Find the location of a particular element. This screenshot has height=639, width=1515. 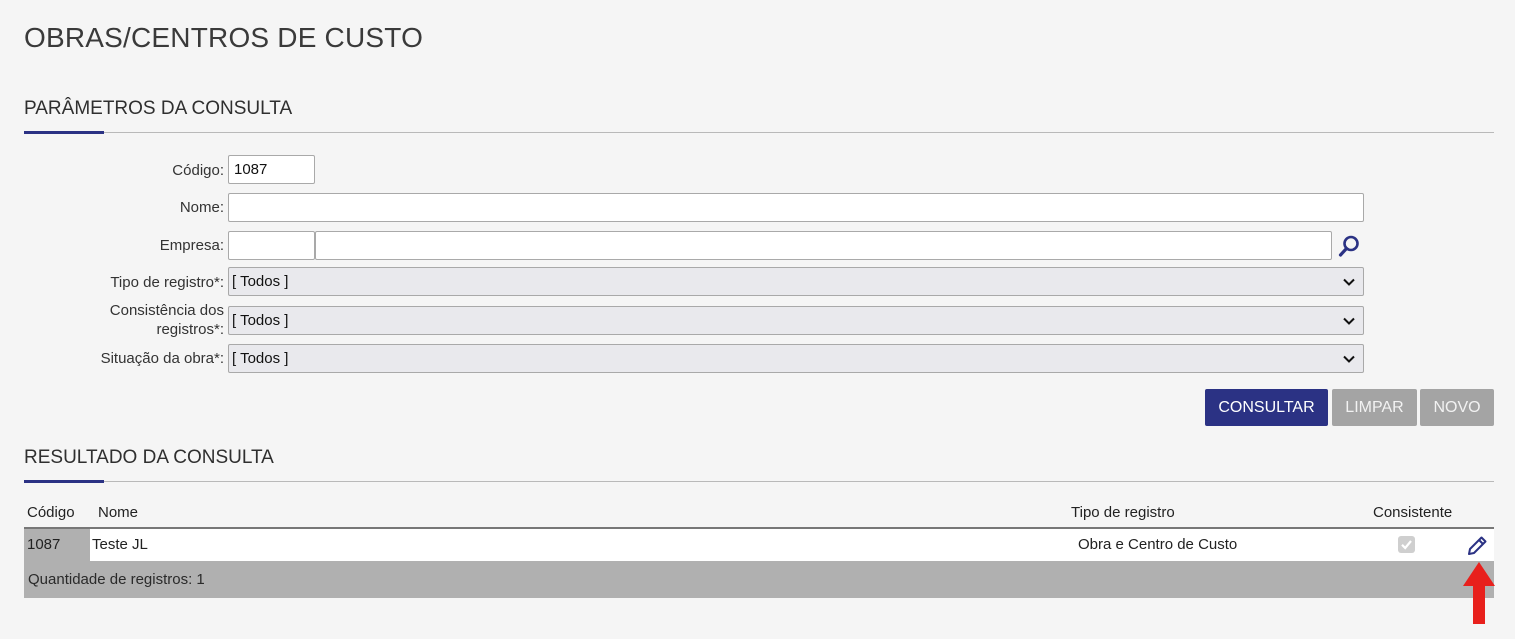

column-header-tipo-registro: Tipo de registro is located at coordinates (1123, 512).